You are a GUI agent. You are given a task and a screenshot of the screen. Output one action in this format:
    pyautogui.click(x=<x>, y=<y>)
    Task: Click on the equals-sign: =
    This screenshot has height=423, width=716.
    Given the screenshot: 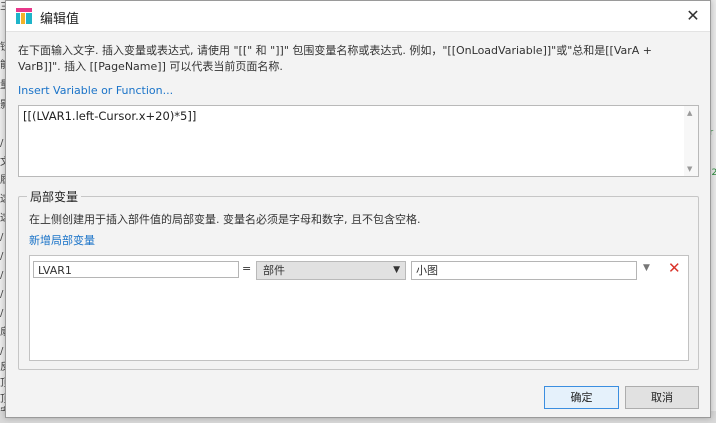 What is the action you would take?
    pyautogui.click(x=247, y=268)
    